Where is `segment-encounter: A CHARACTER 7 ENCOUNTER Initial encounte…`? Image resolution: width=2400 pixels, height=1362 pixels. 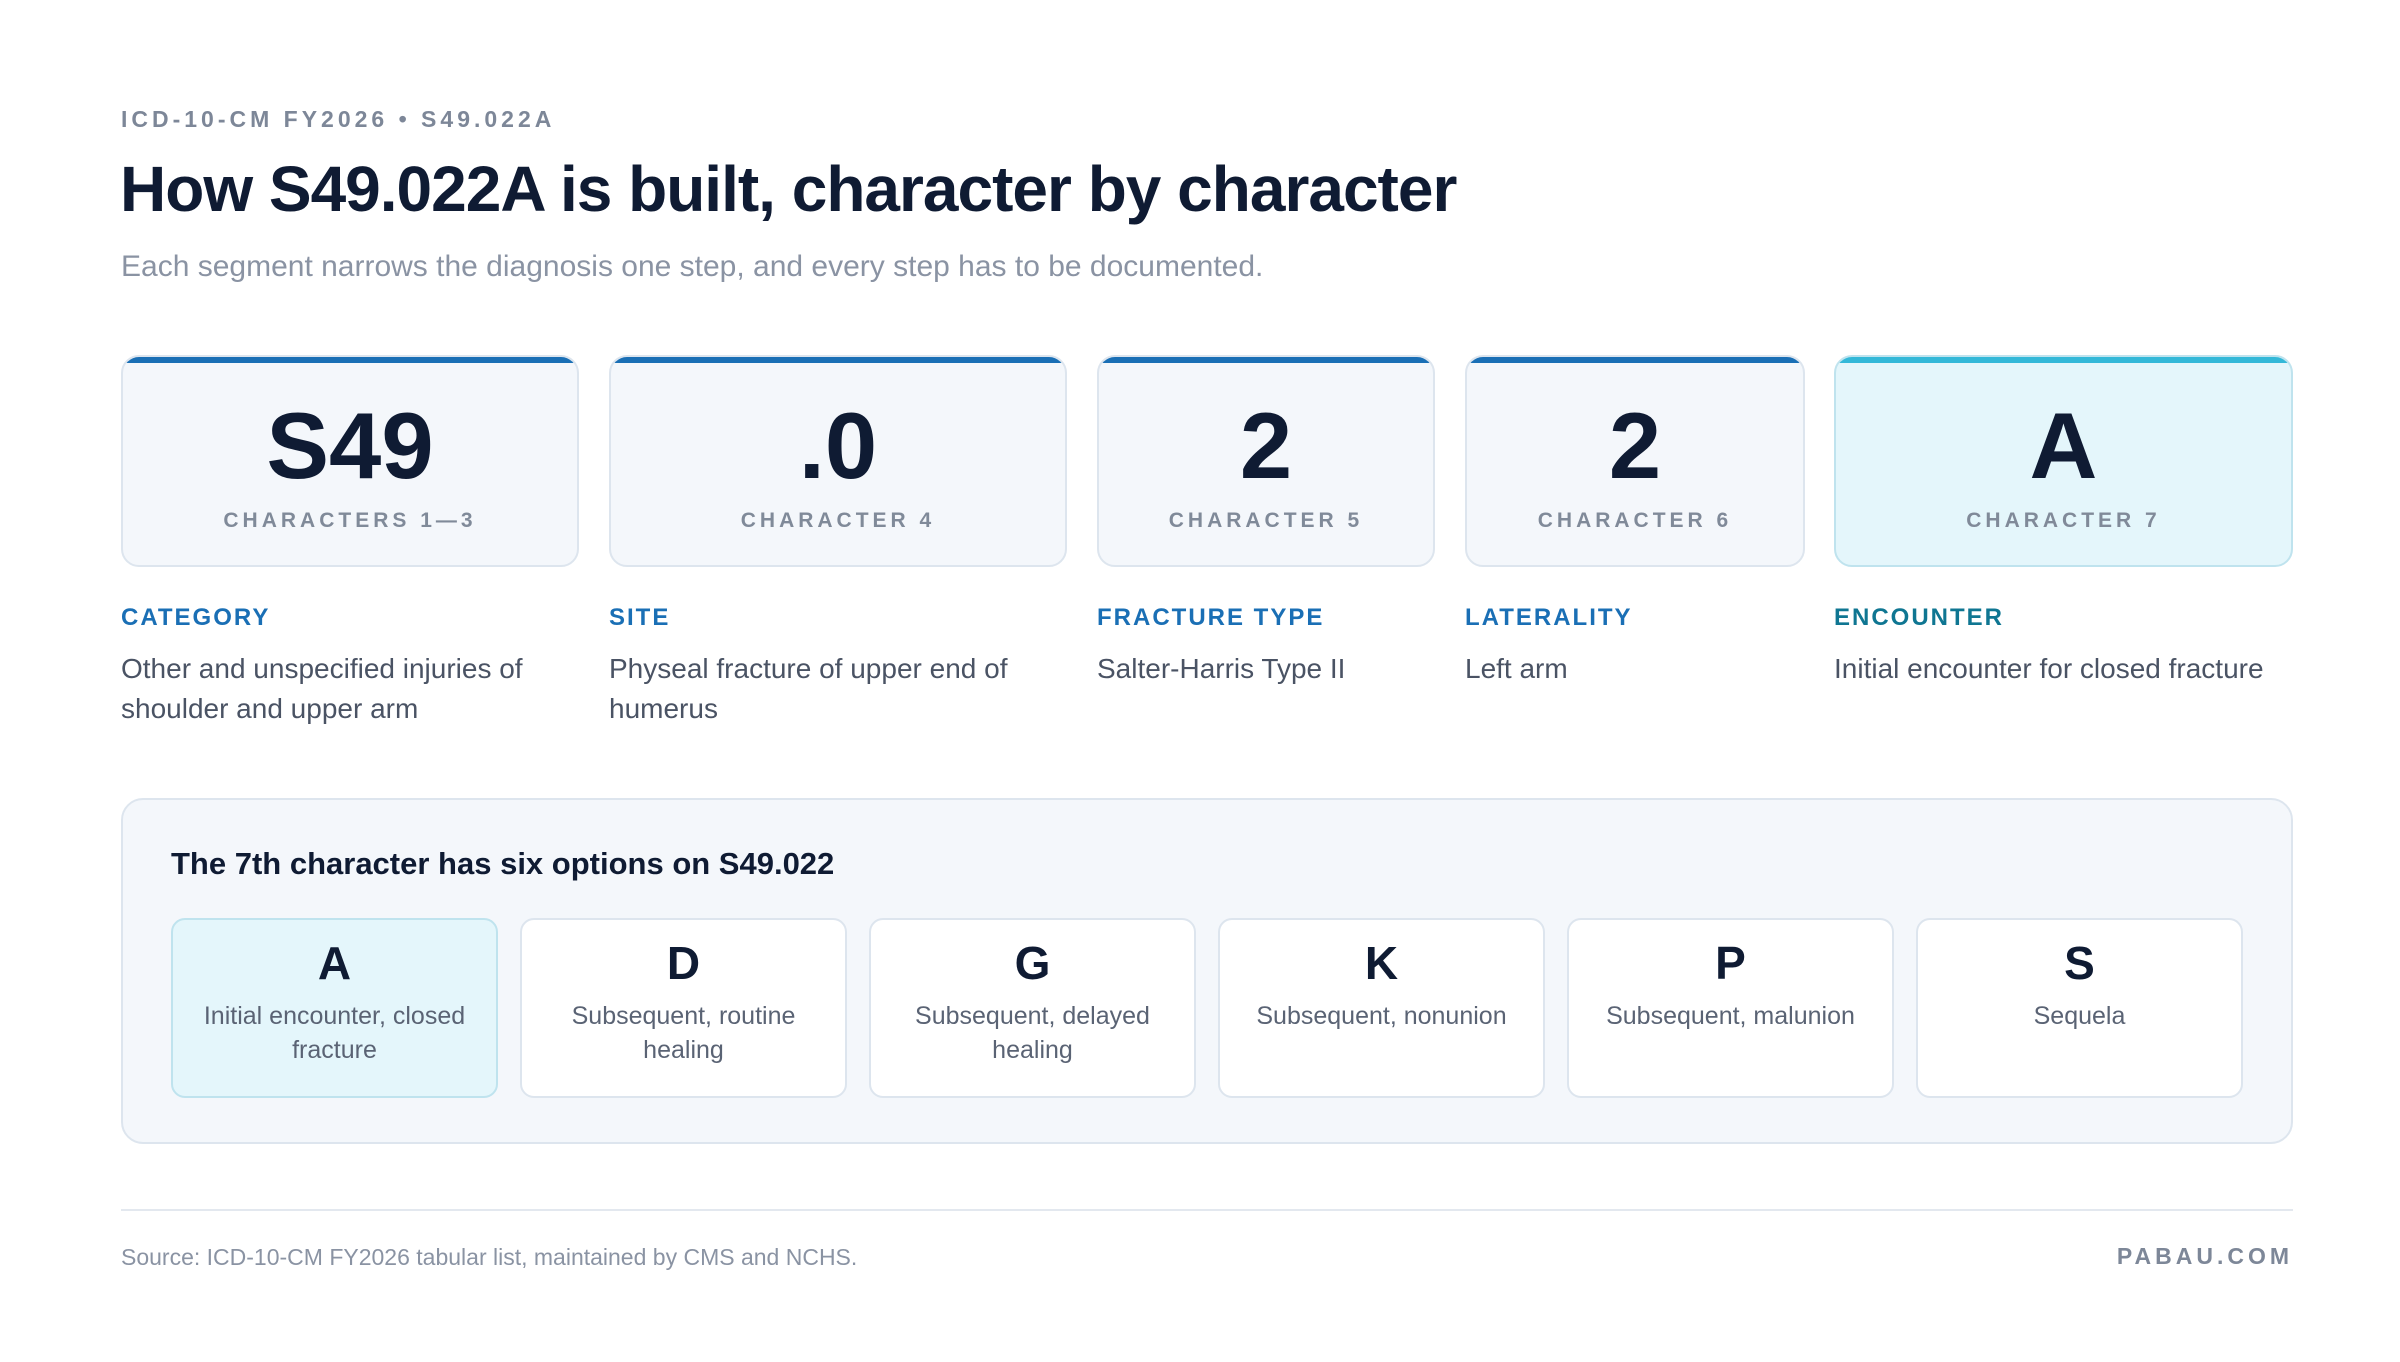
segment-encounter: A CHARACTER 7 ENCOUNTER Initial encounte… is located at coordinates (2063, 522).